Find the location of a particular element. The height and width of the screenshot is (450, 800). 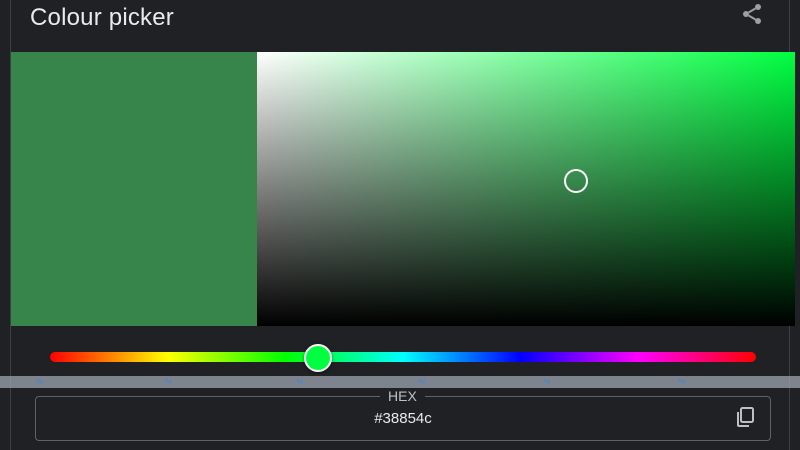

share-icon is located at coordinates (752, 16).